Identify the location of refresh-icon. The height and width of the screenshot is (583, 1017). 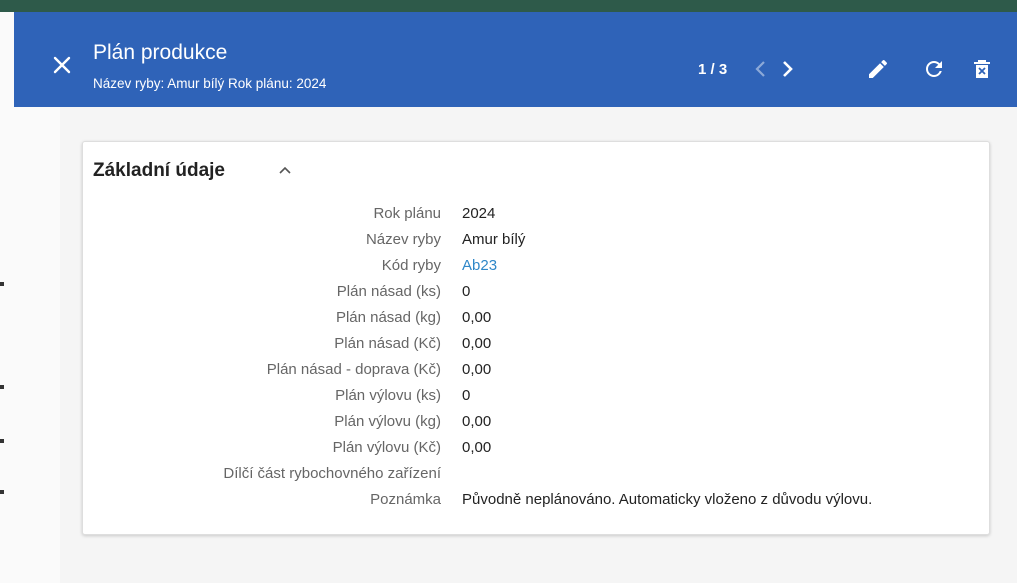
(934, 69).